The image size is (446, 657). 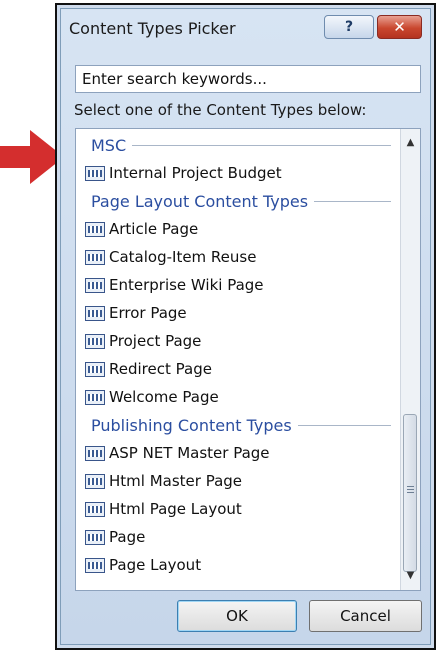 What do you see at coordinates (410, 143) in the screenshot?
I see `scroll-up-arrow-icon: ▲` at bounding box center [410, 143].